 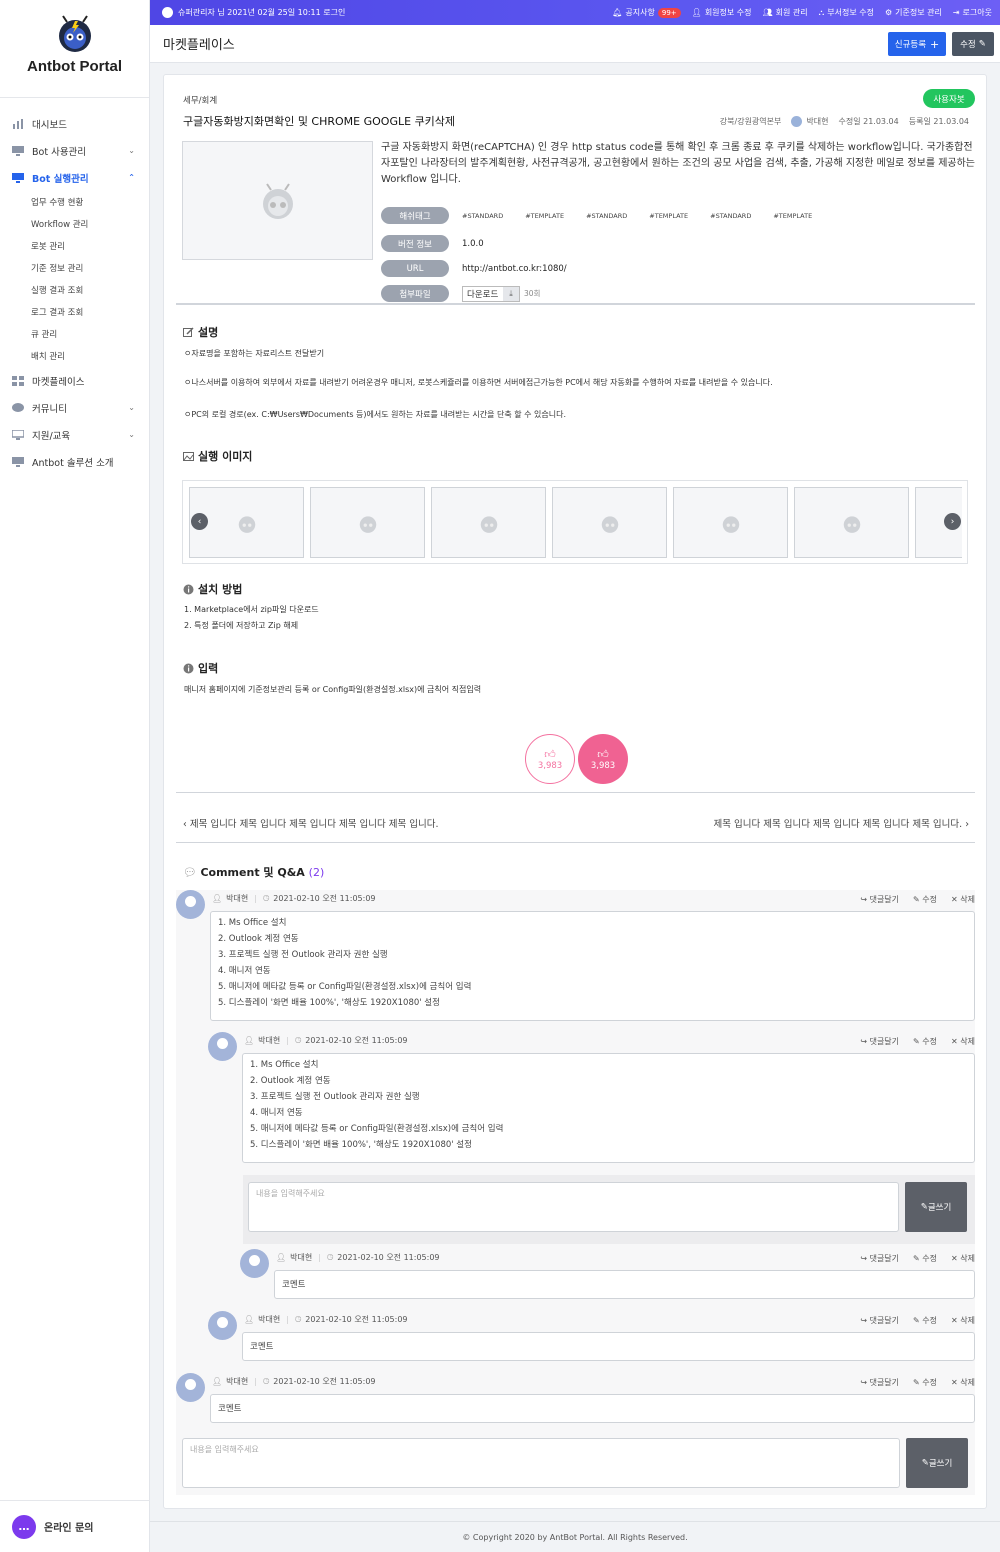 I want to click on comment-textarea: 내용을 입력해주세요, so click(x=541, y=1463).